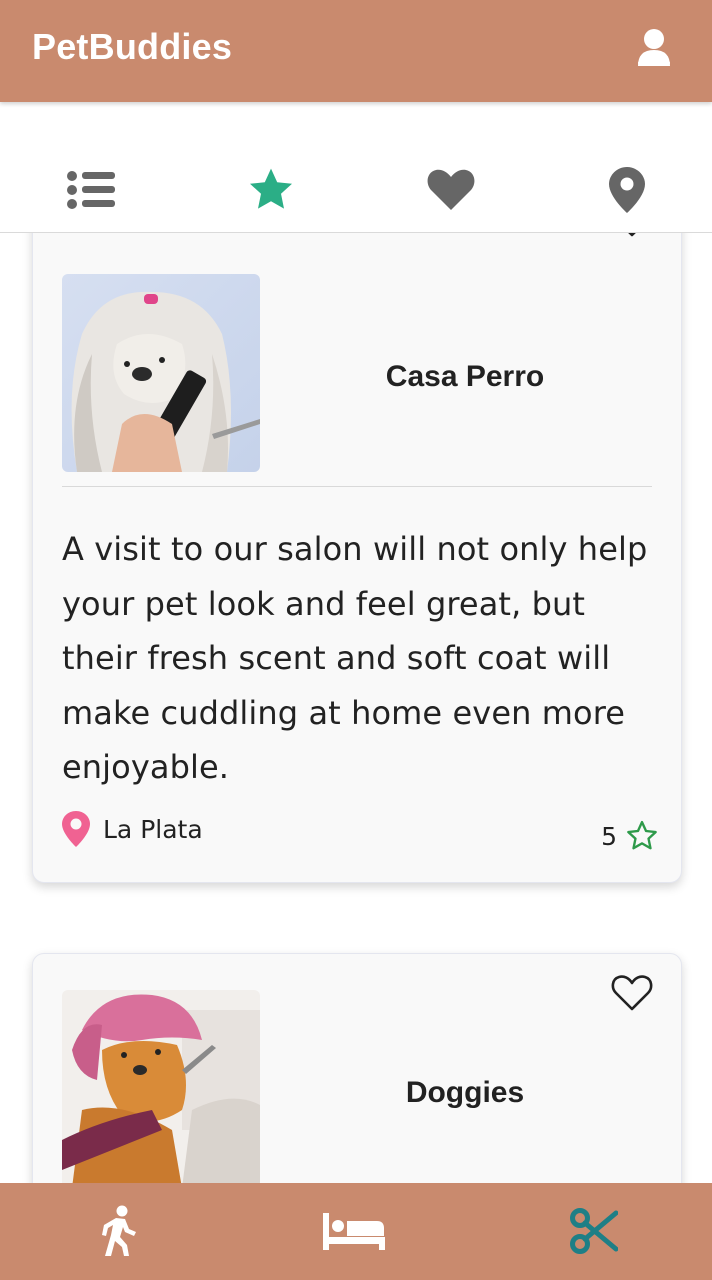  Describe the element at coordinates (465, 1092) in the screenshot. I see `salon-name: Doggies` at that location.